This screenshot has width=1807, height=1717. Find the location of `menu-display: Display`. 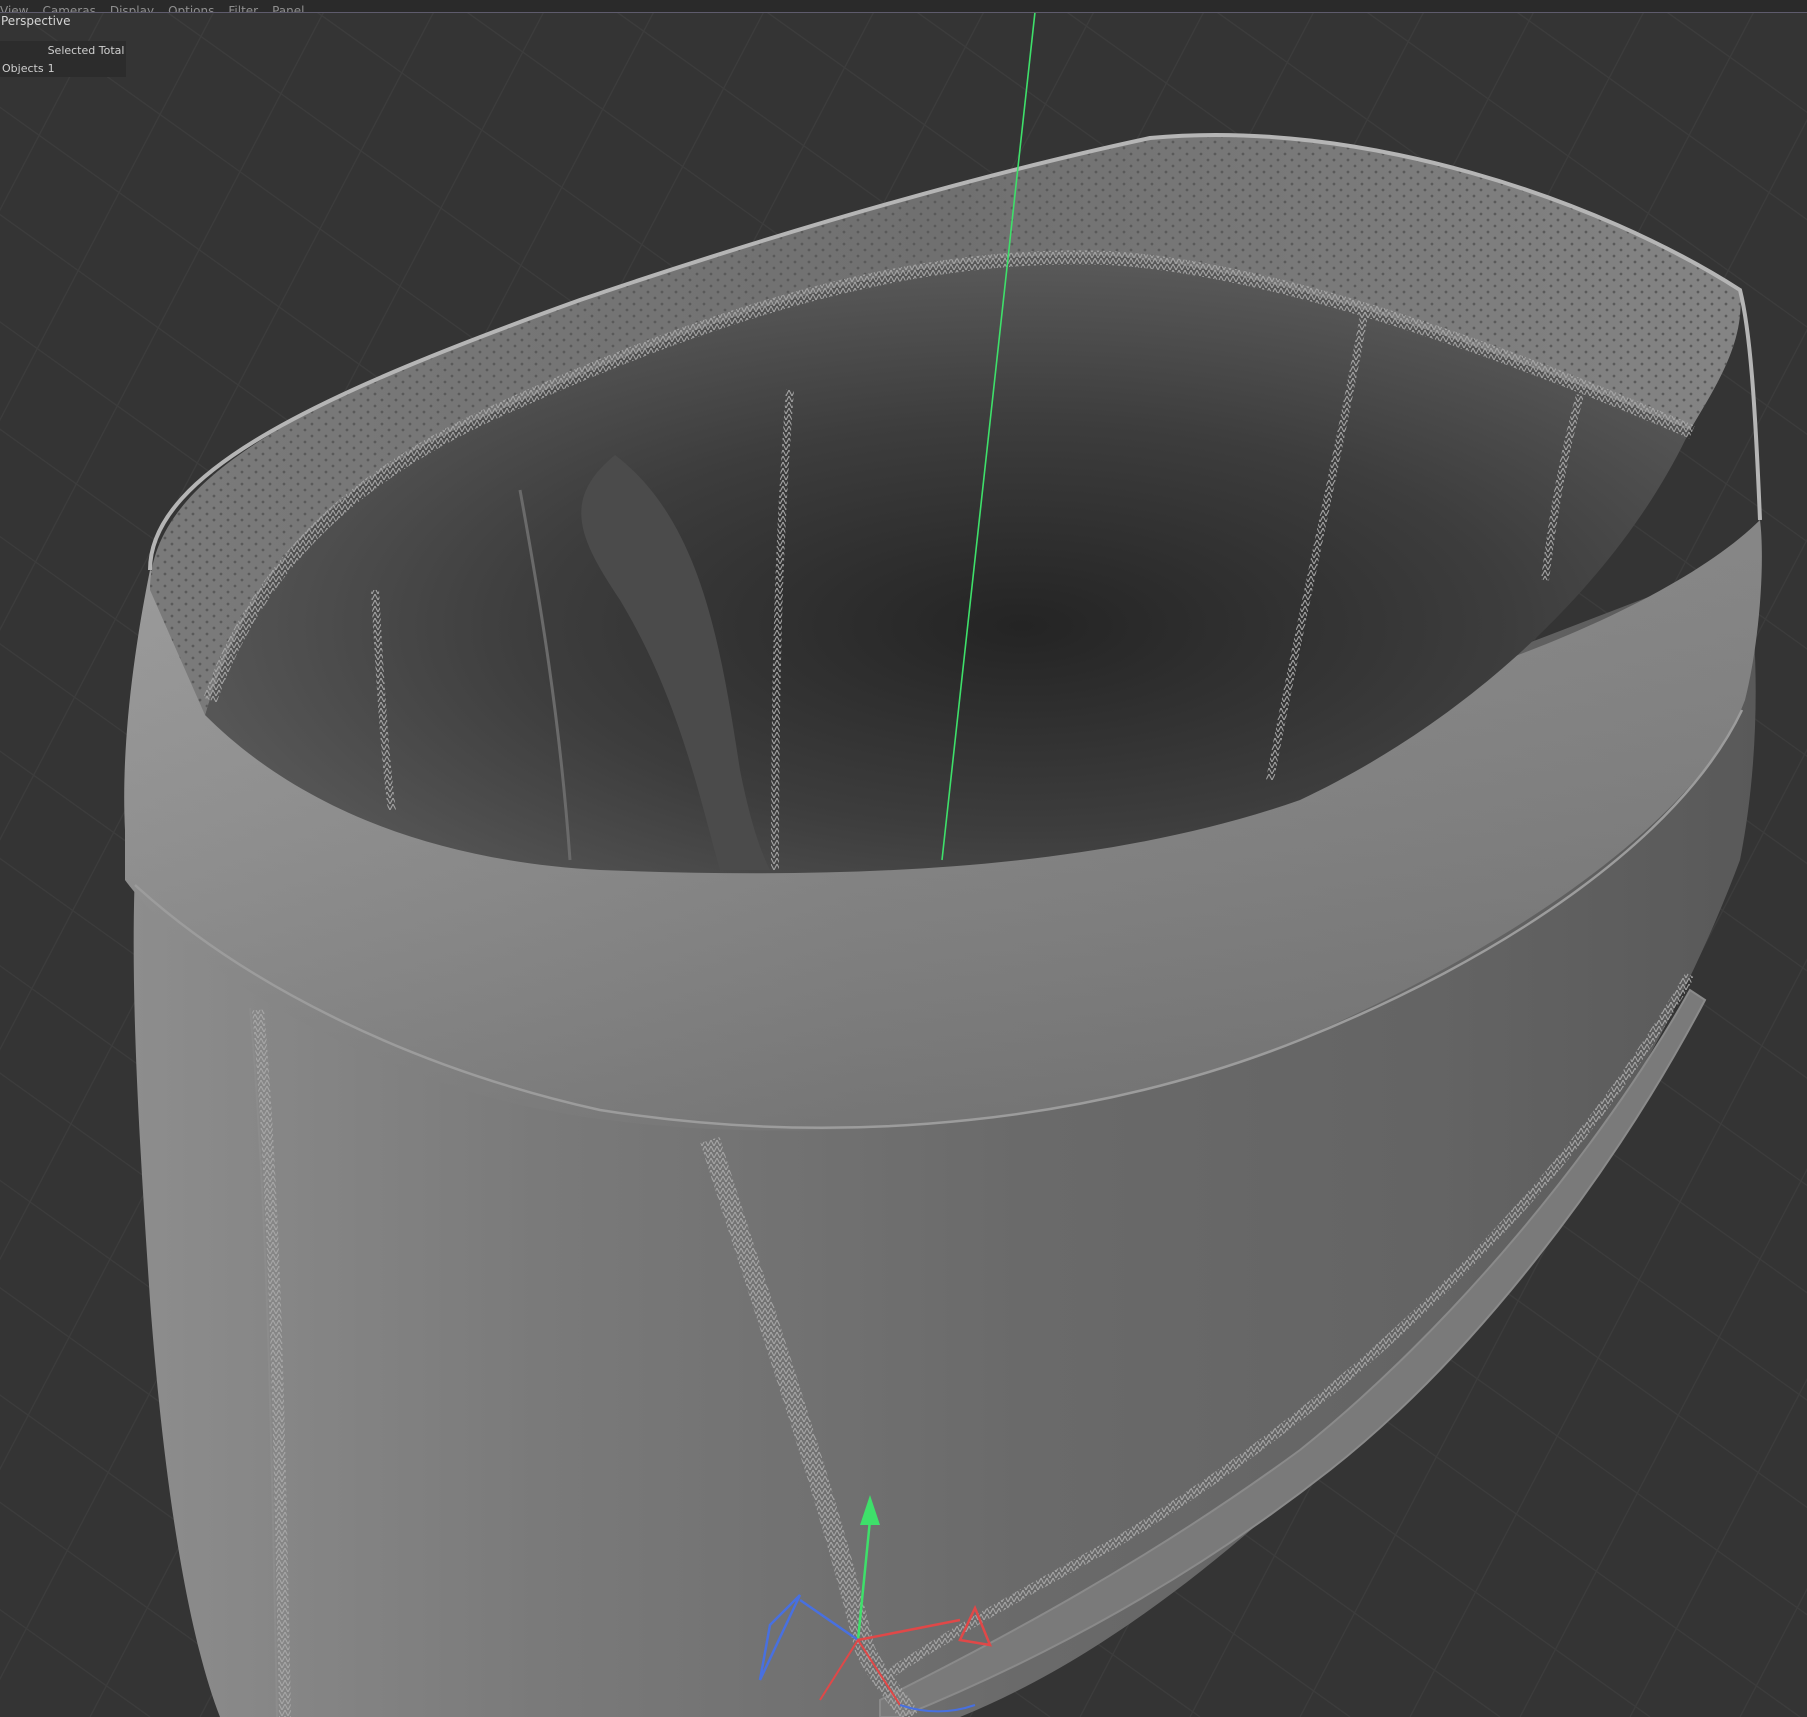

menu-display: Display is located at coordinates (132, 8).